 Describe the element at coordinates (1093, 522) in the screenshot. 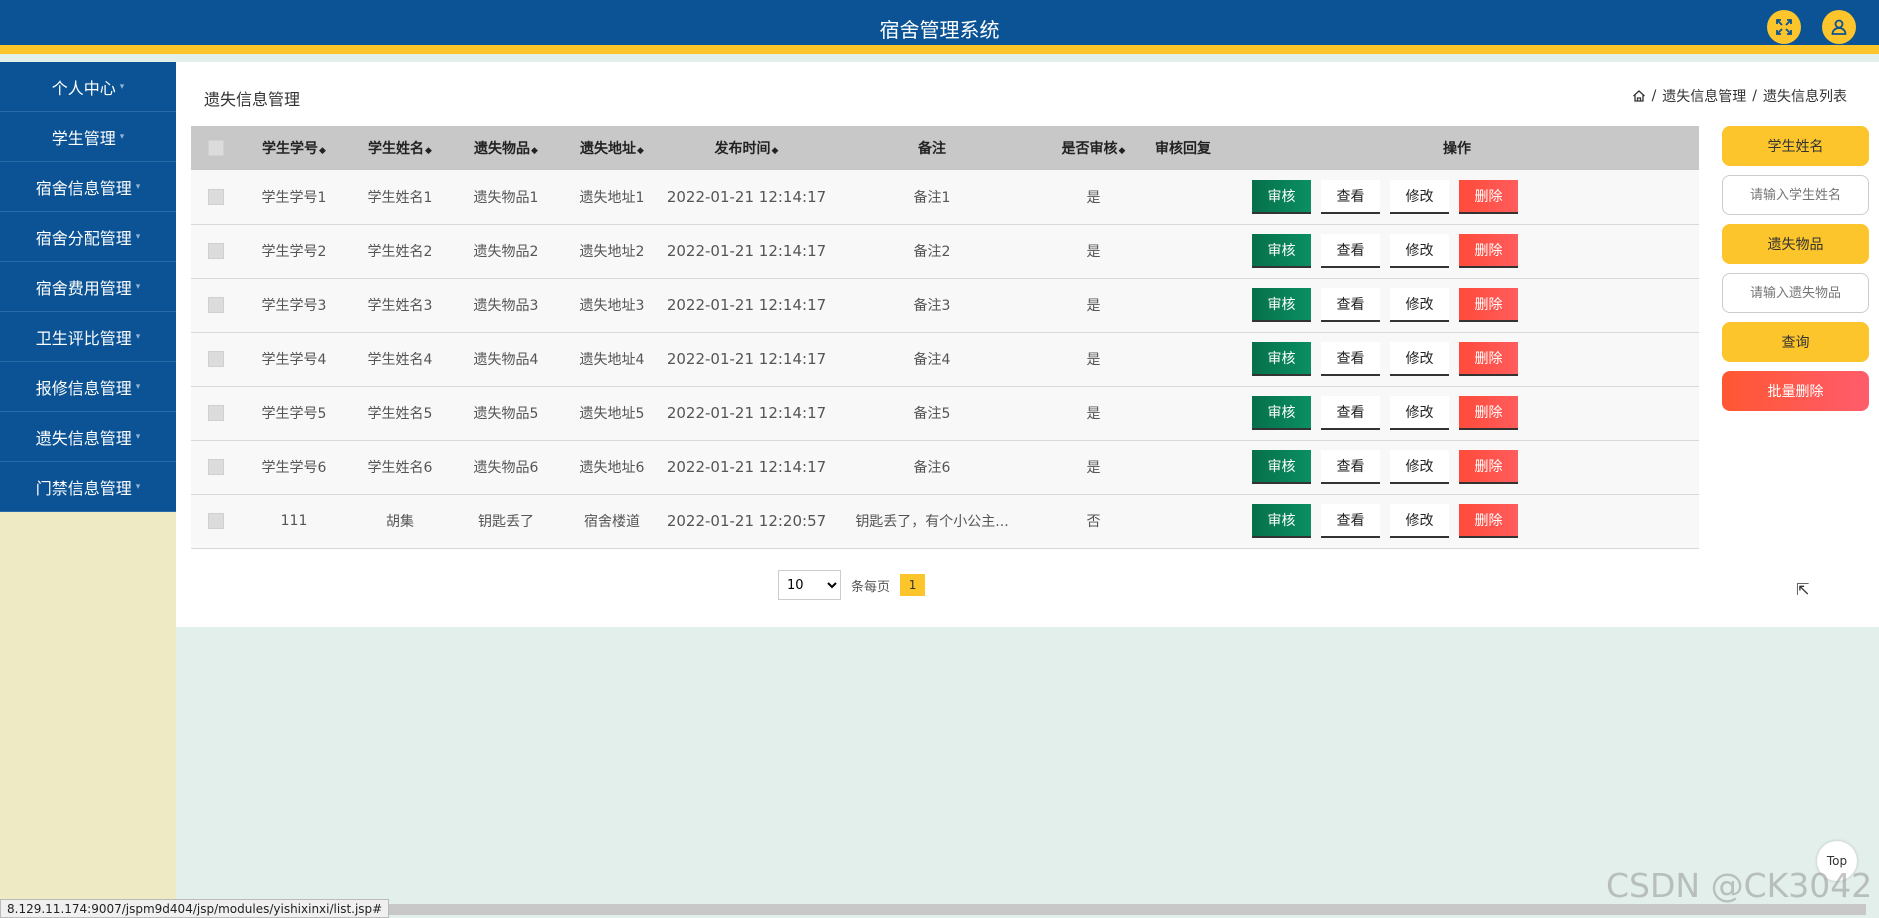

I see `cell-audited: 否` at that location.